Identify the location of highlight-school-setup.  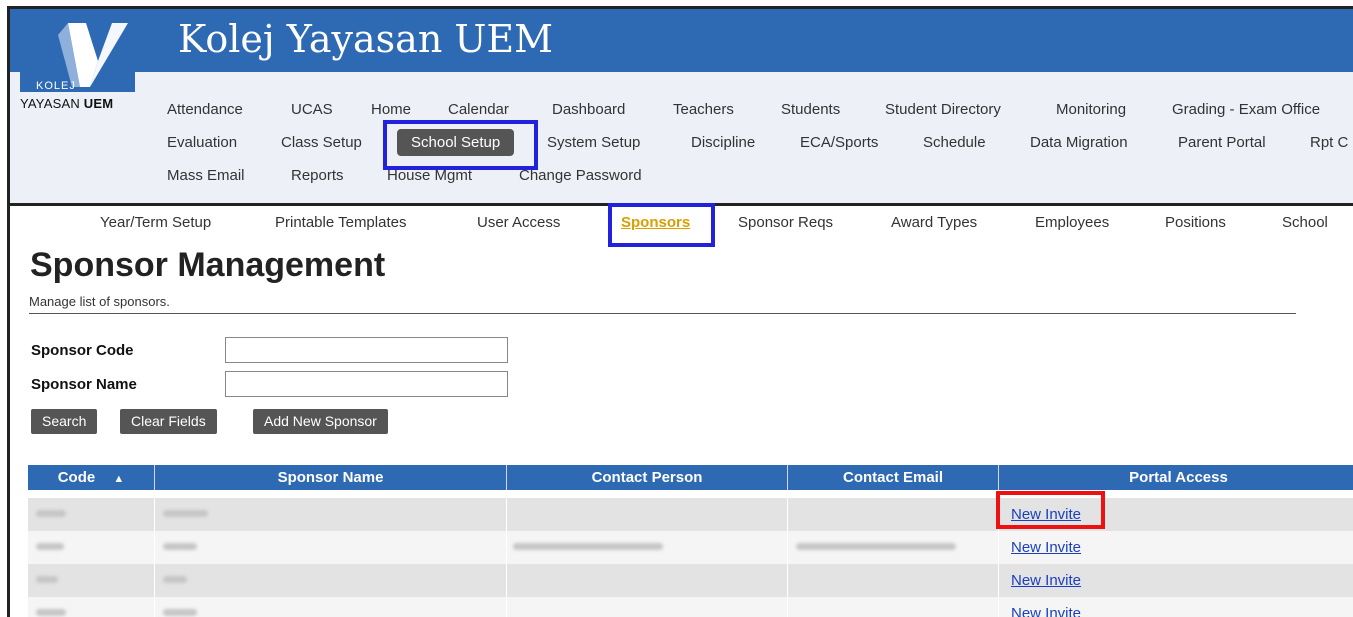
(460, 145).